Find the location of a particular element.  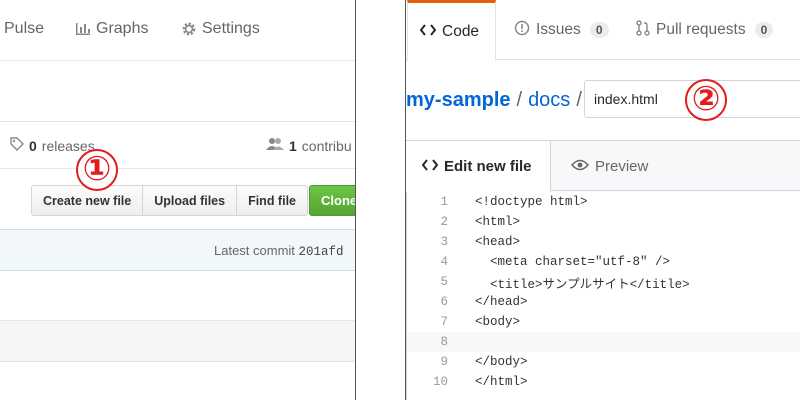

file-button-group: Create new file Upload files Find file is located at coordinates (169, 200).